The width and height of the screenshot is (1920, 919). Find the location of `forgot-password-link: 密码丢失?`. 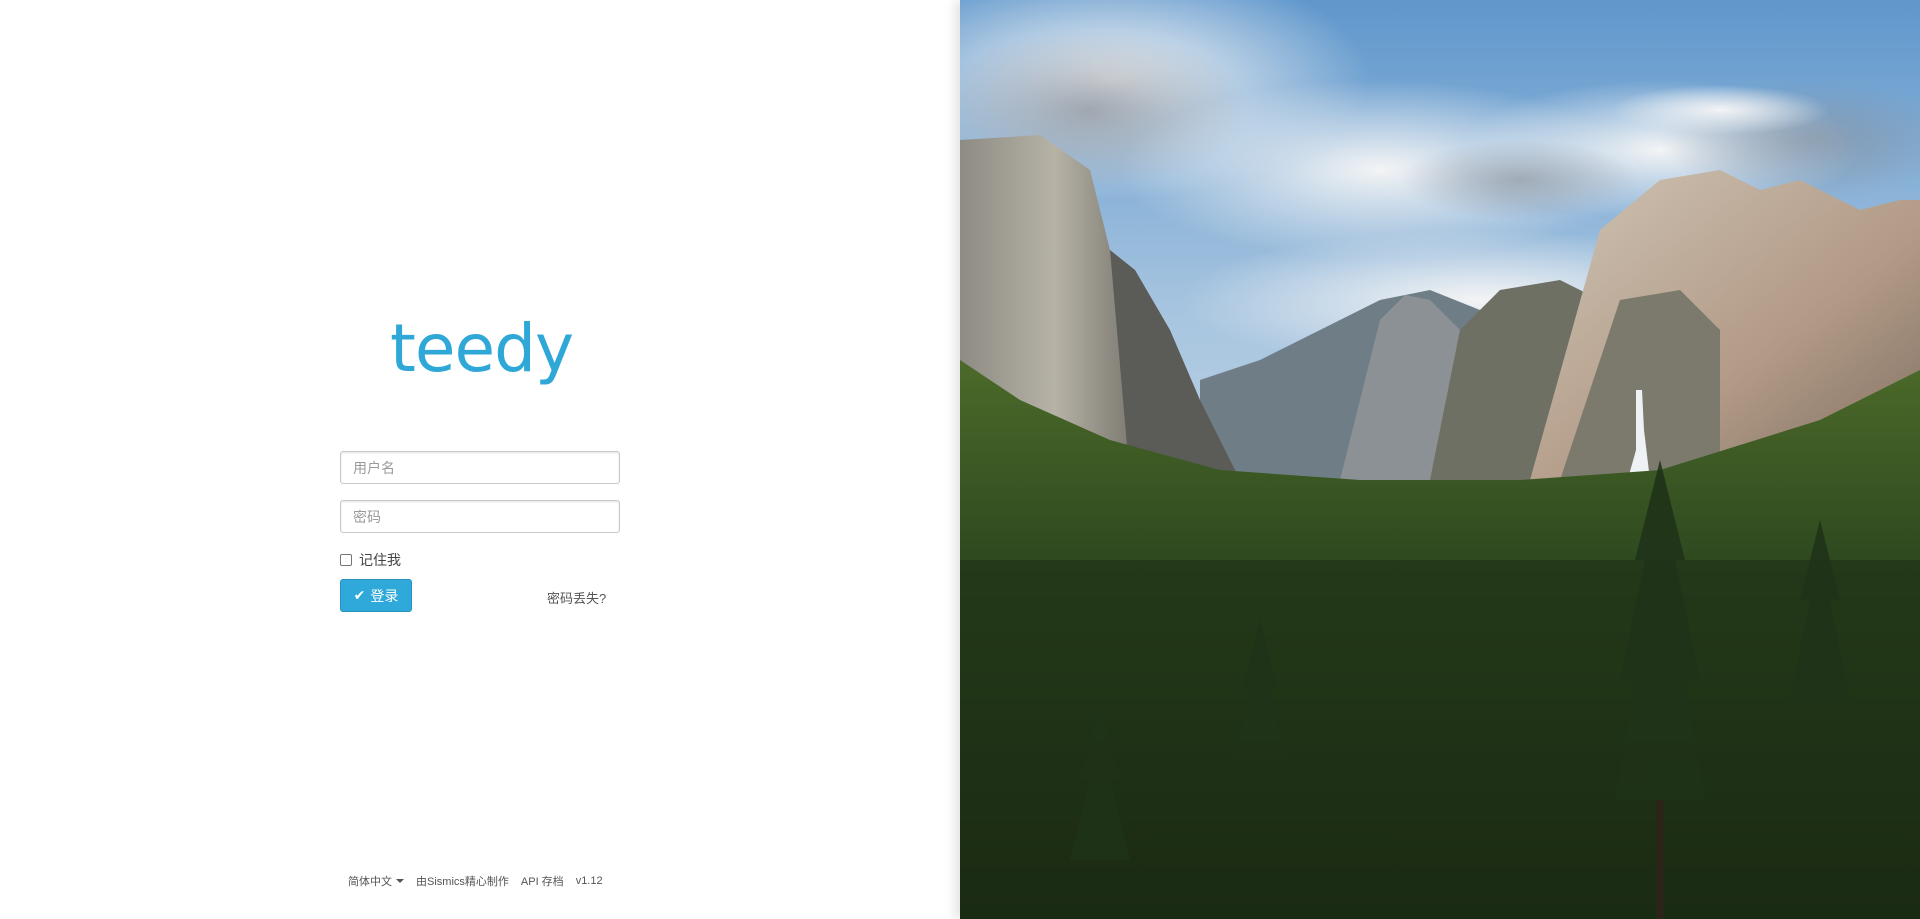

forgot-password-link: 密码丢失? is located at coordinates (576, 597).